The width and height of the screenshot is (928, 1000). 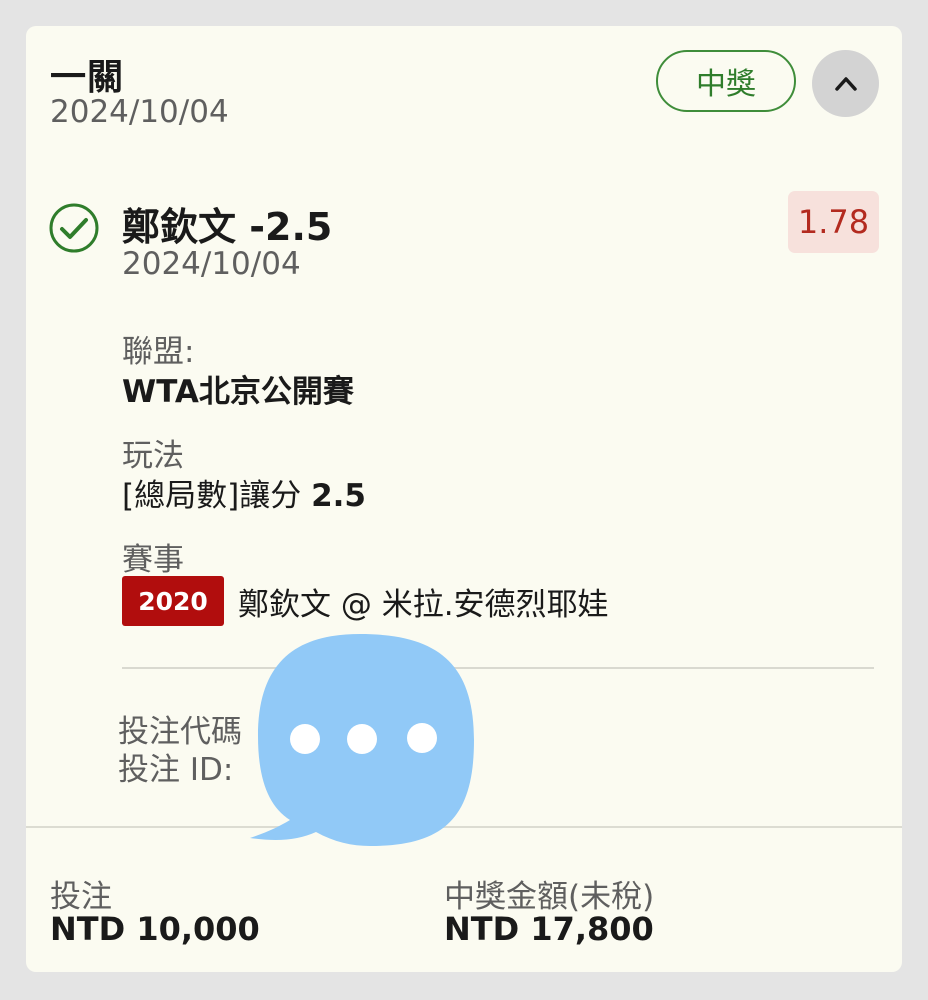 I want to click on league-label: 聯盟:, so click(x=158, y=352).